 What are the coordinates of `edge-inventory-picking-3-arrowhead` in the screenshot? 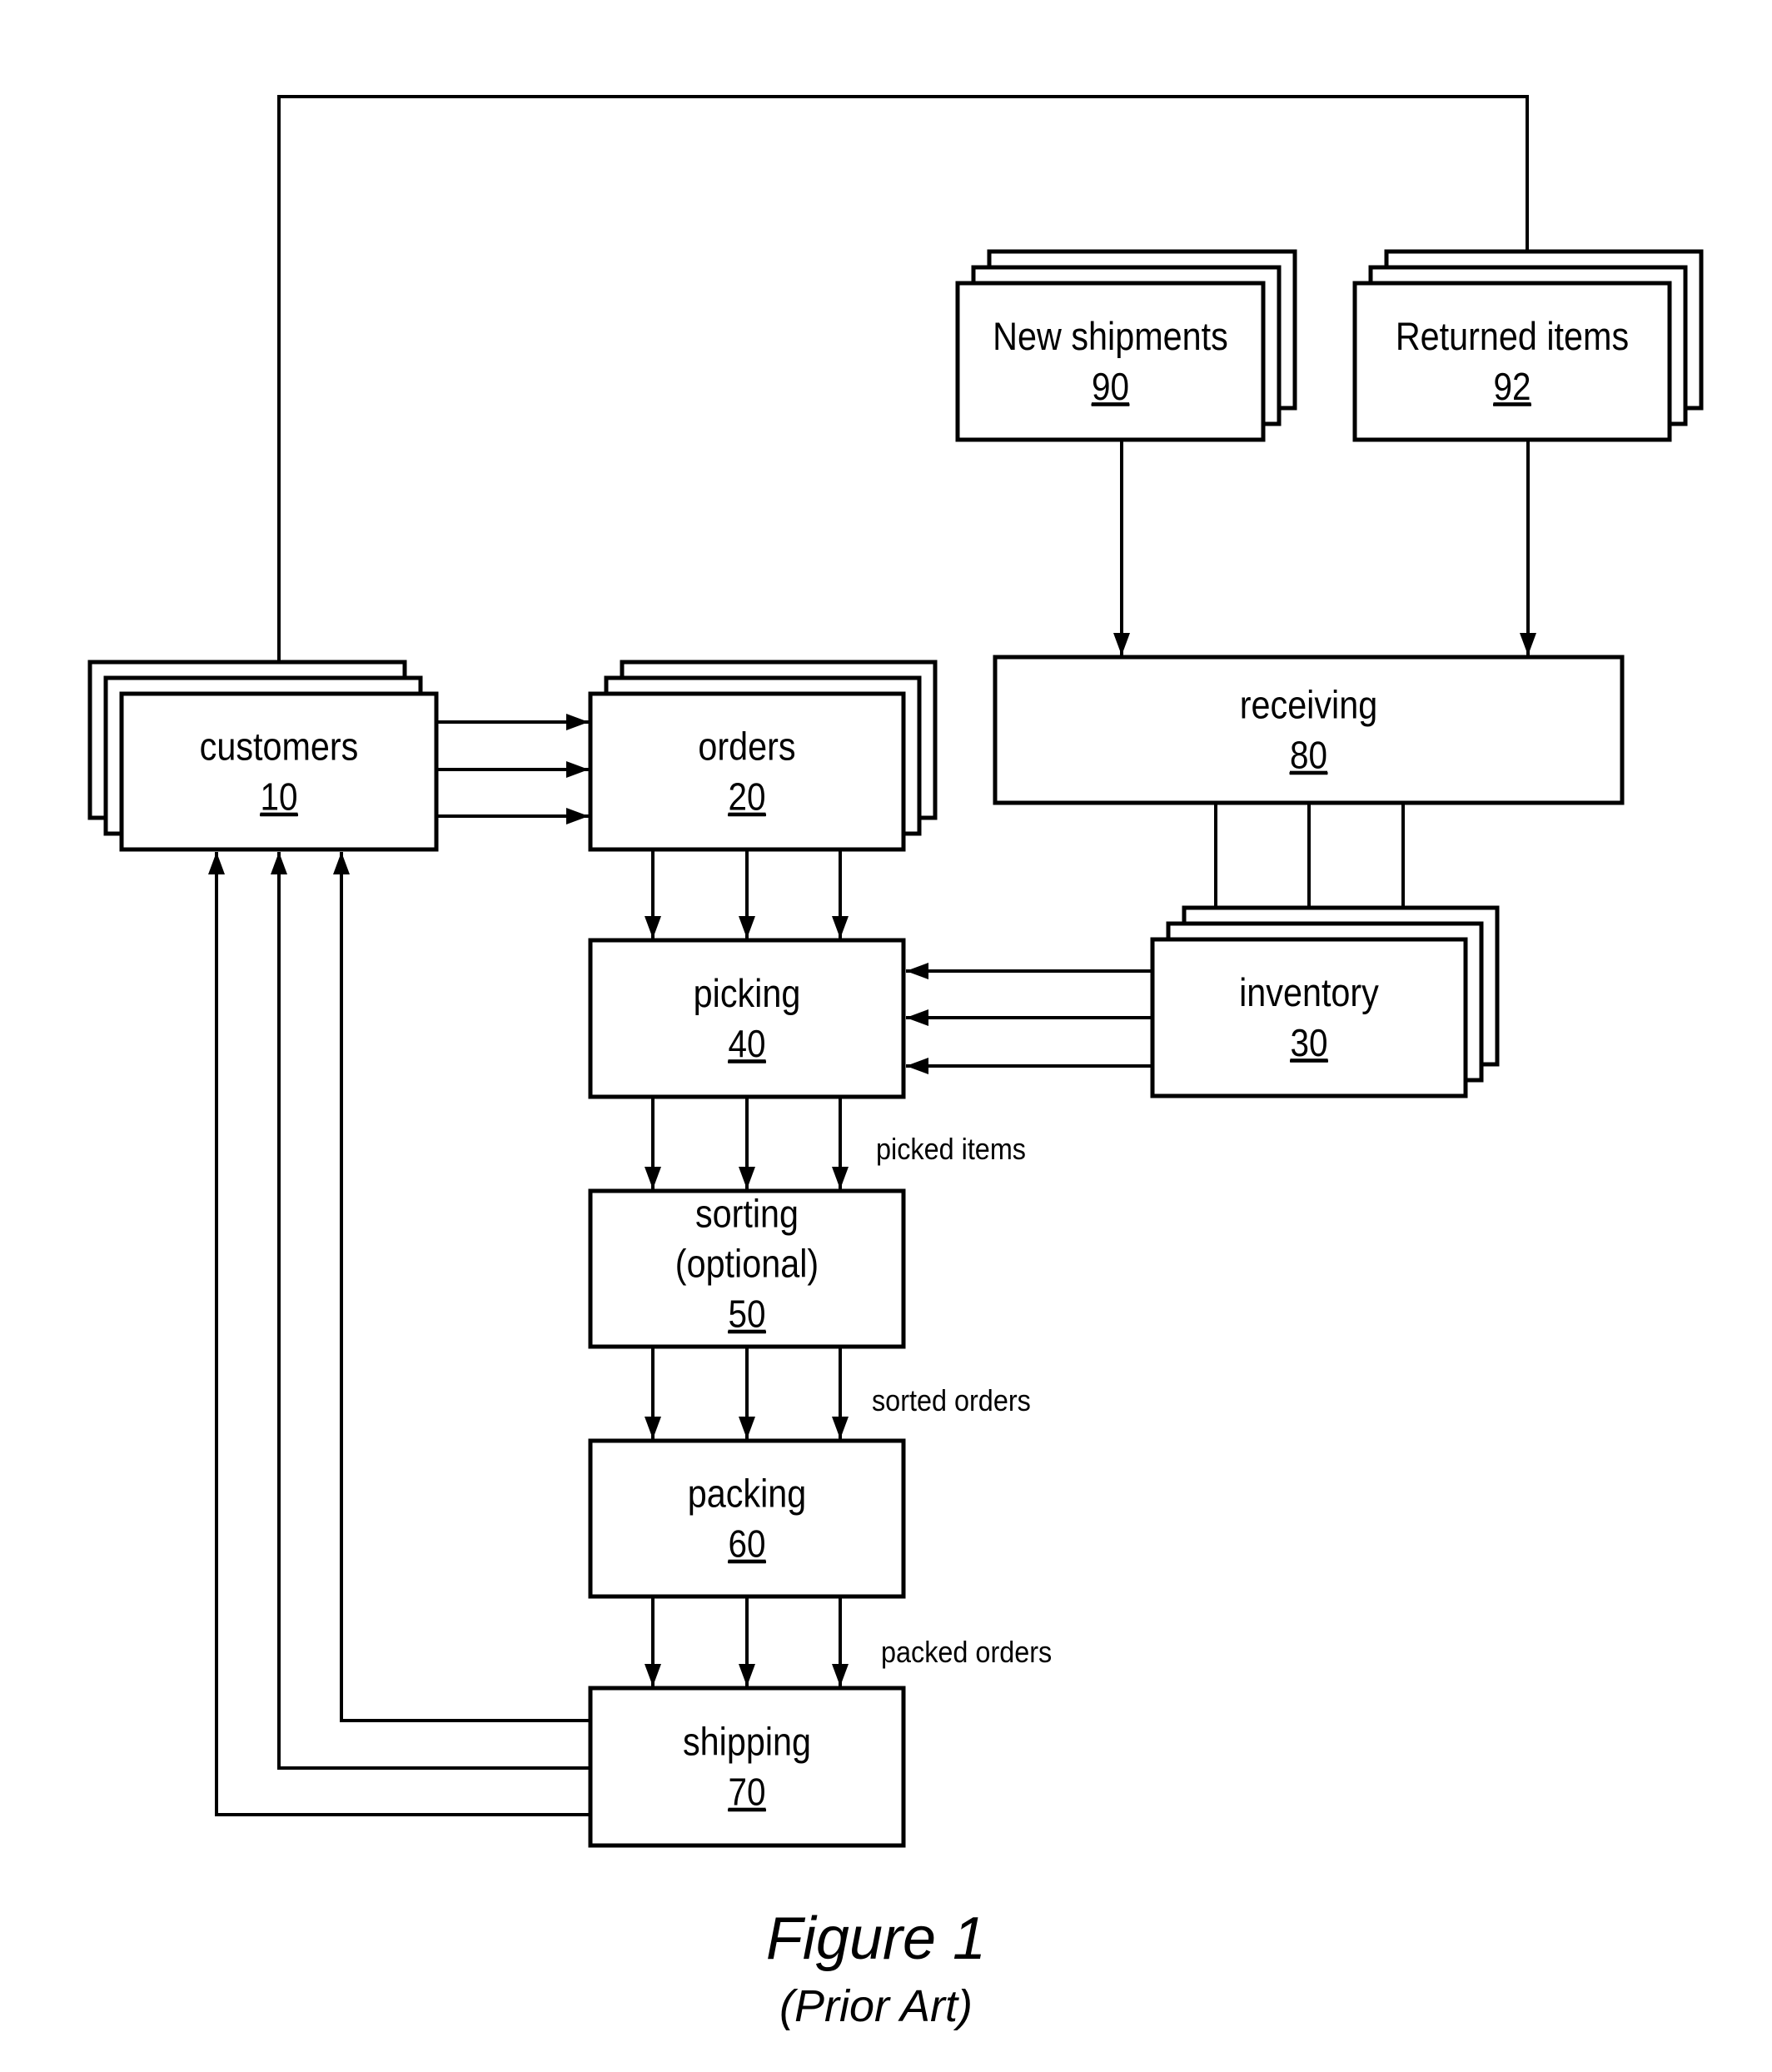 It's located at (917, 1066).